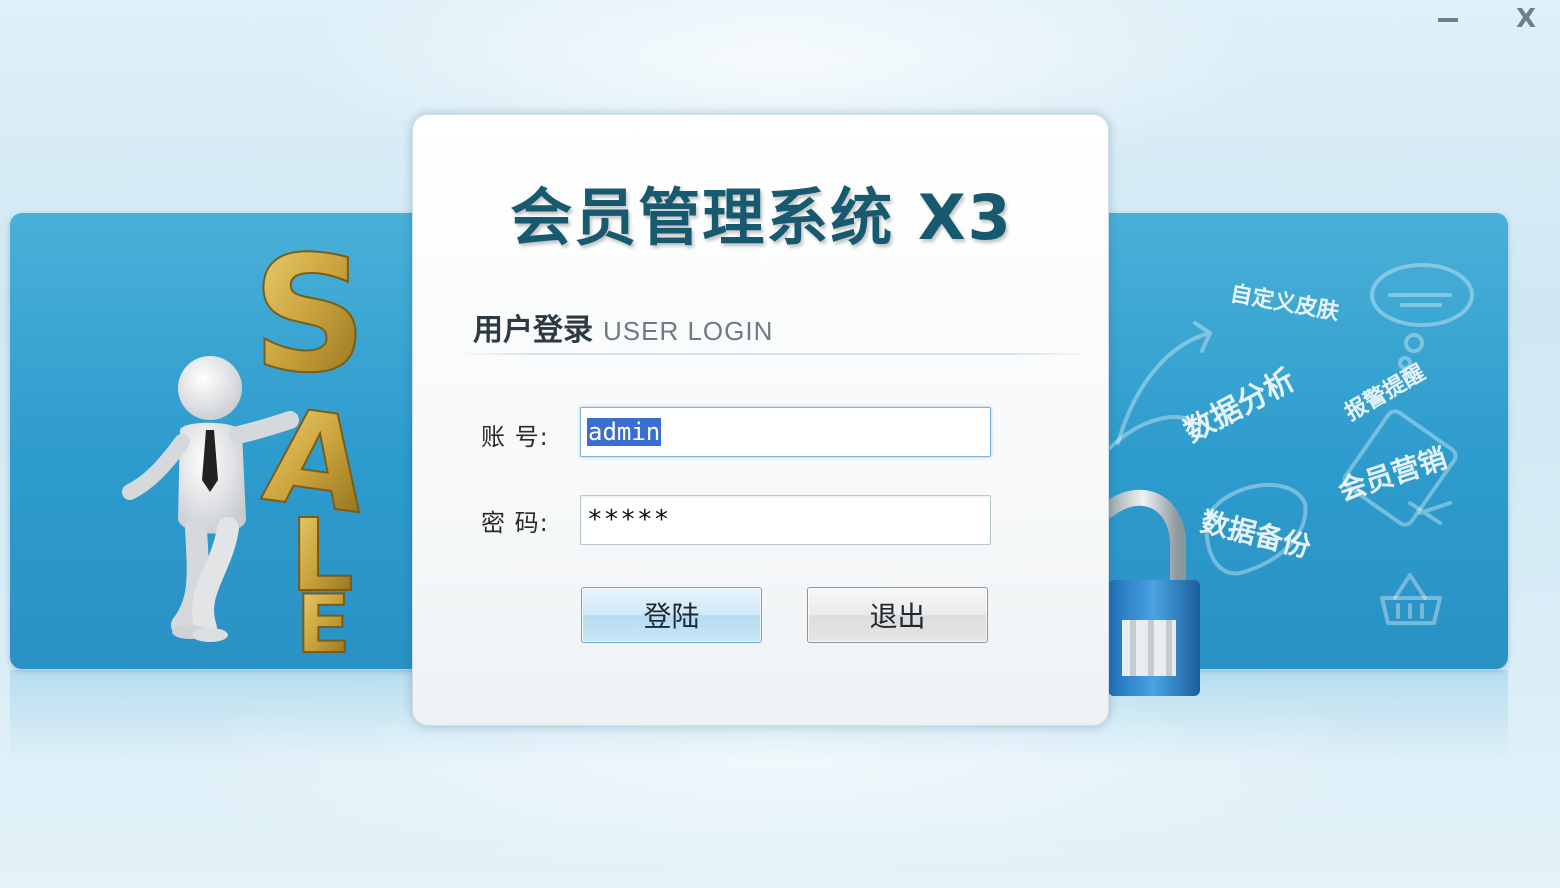 The image size is (1560, 888). I want to click on close-icon: X, so click(1526, 19).